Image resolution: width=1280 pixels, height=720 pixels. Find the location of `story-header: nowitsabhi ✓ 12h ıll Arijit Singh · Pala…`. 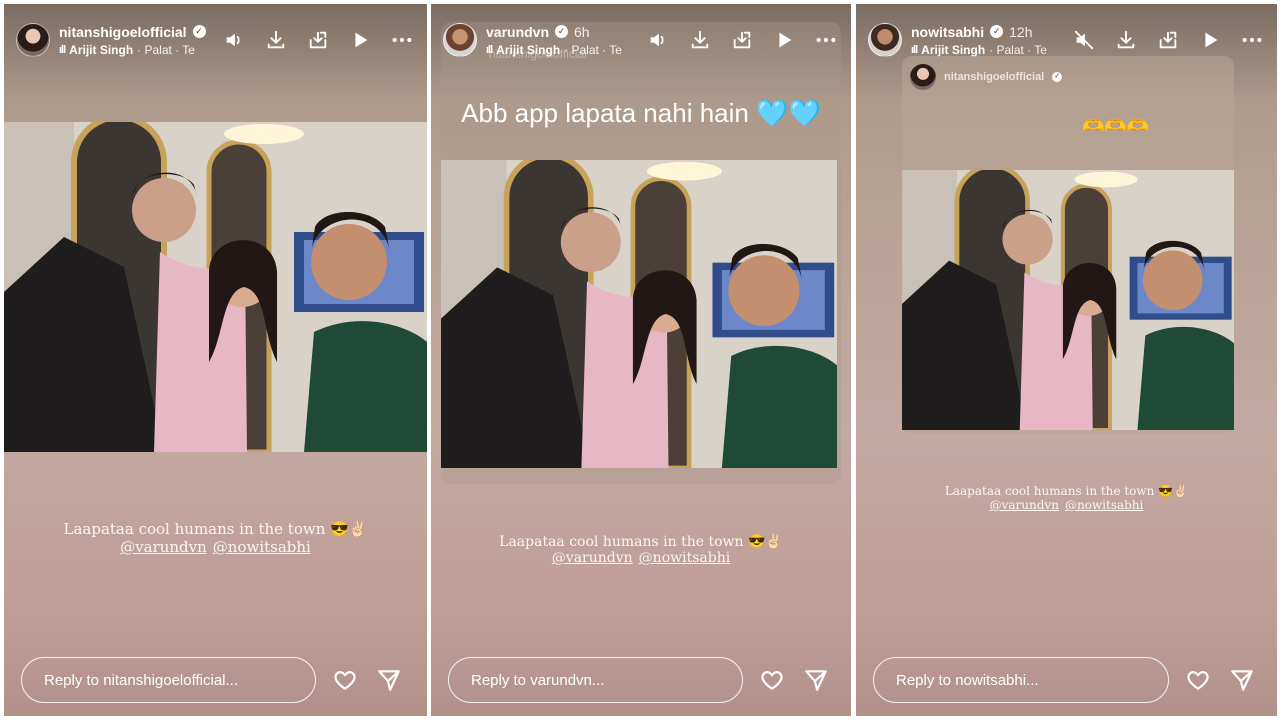

story-header: nowitsabhi ✓ 12h ıll Arijit Singh · Pala… is located at coordinates (1066, 40).